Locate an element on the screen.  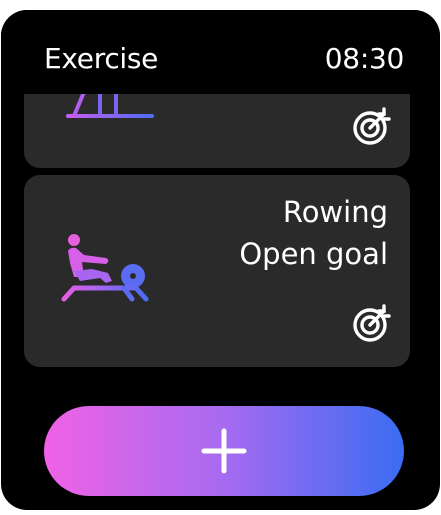
plus-icon is located at coordinates (224, 451).